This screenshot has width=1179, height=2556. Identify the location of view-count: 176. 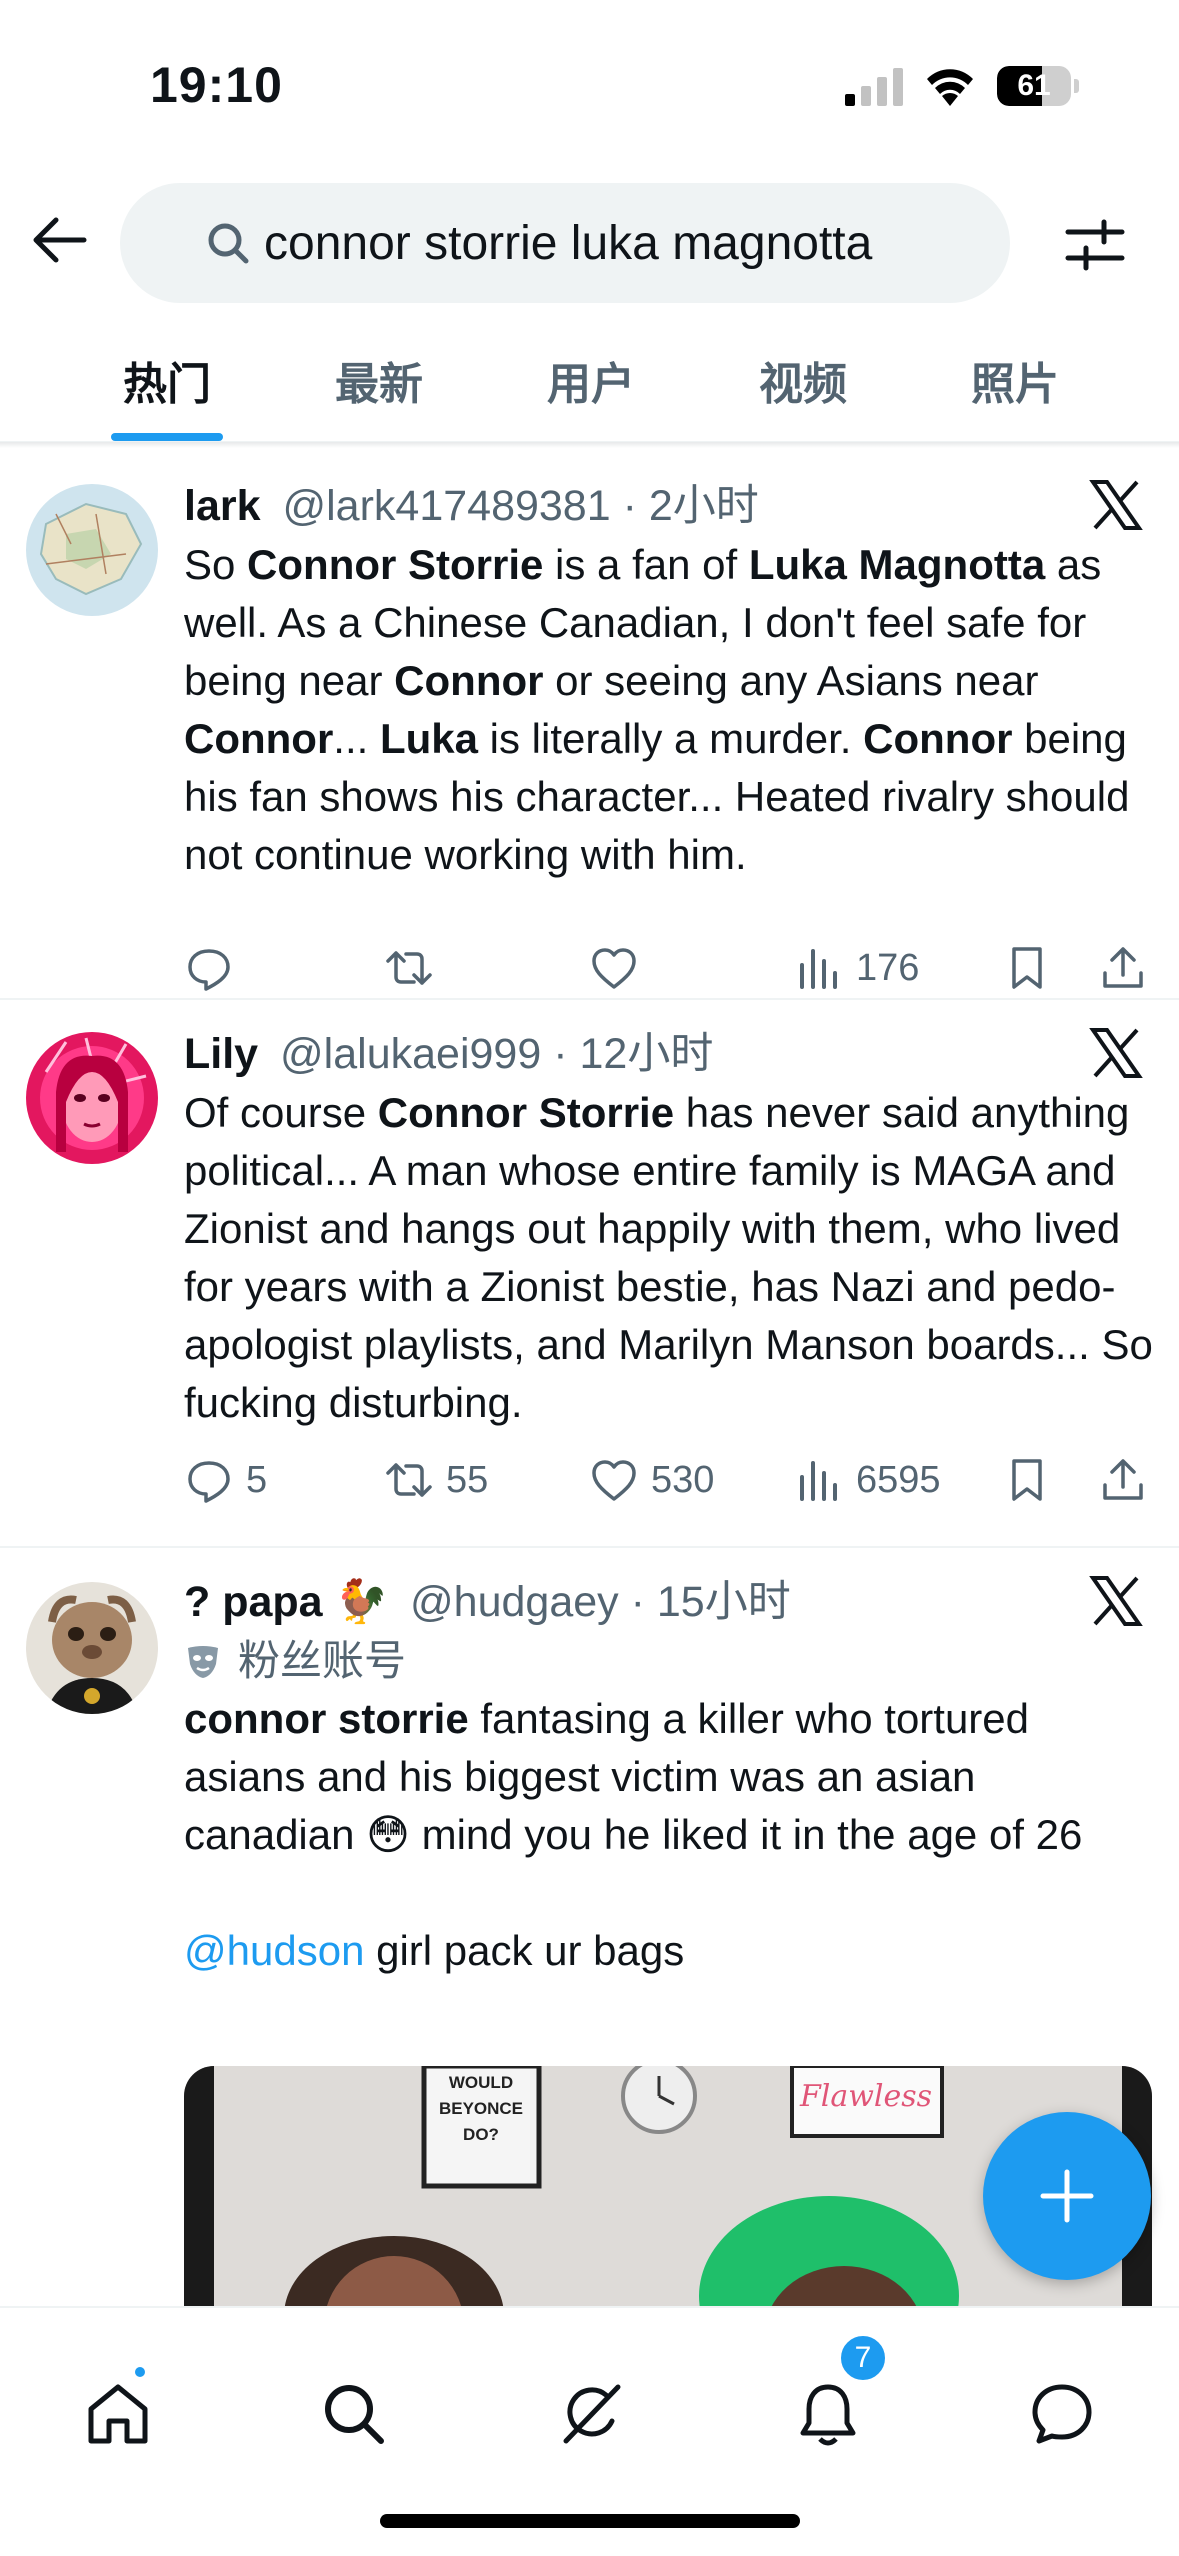
(888, 967).